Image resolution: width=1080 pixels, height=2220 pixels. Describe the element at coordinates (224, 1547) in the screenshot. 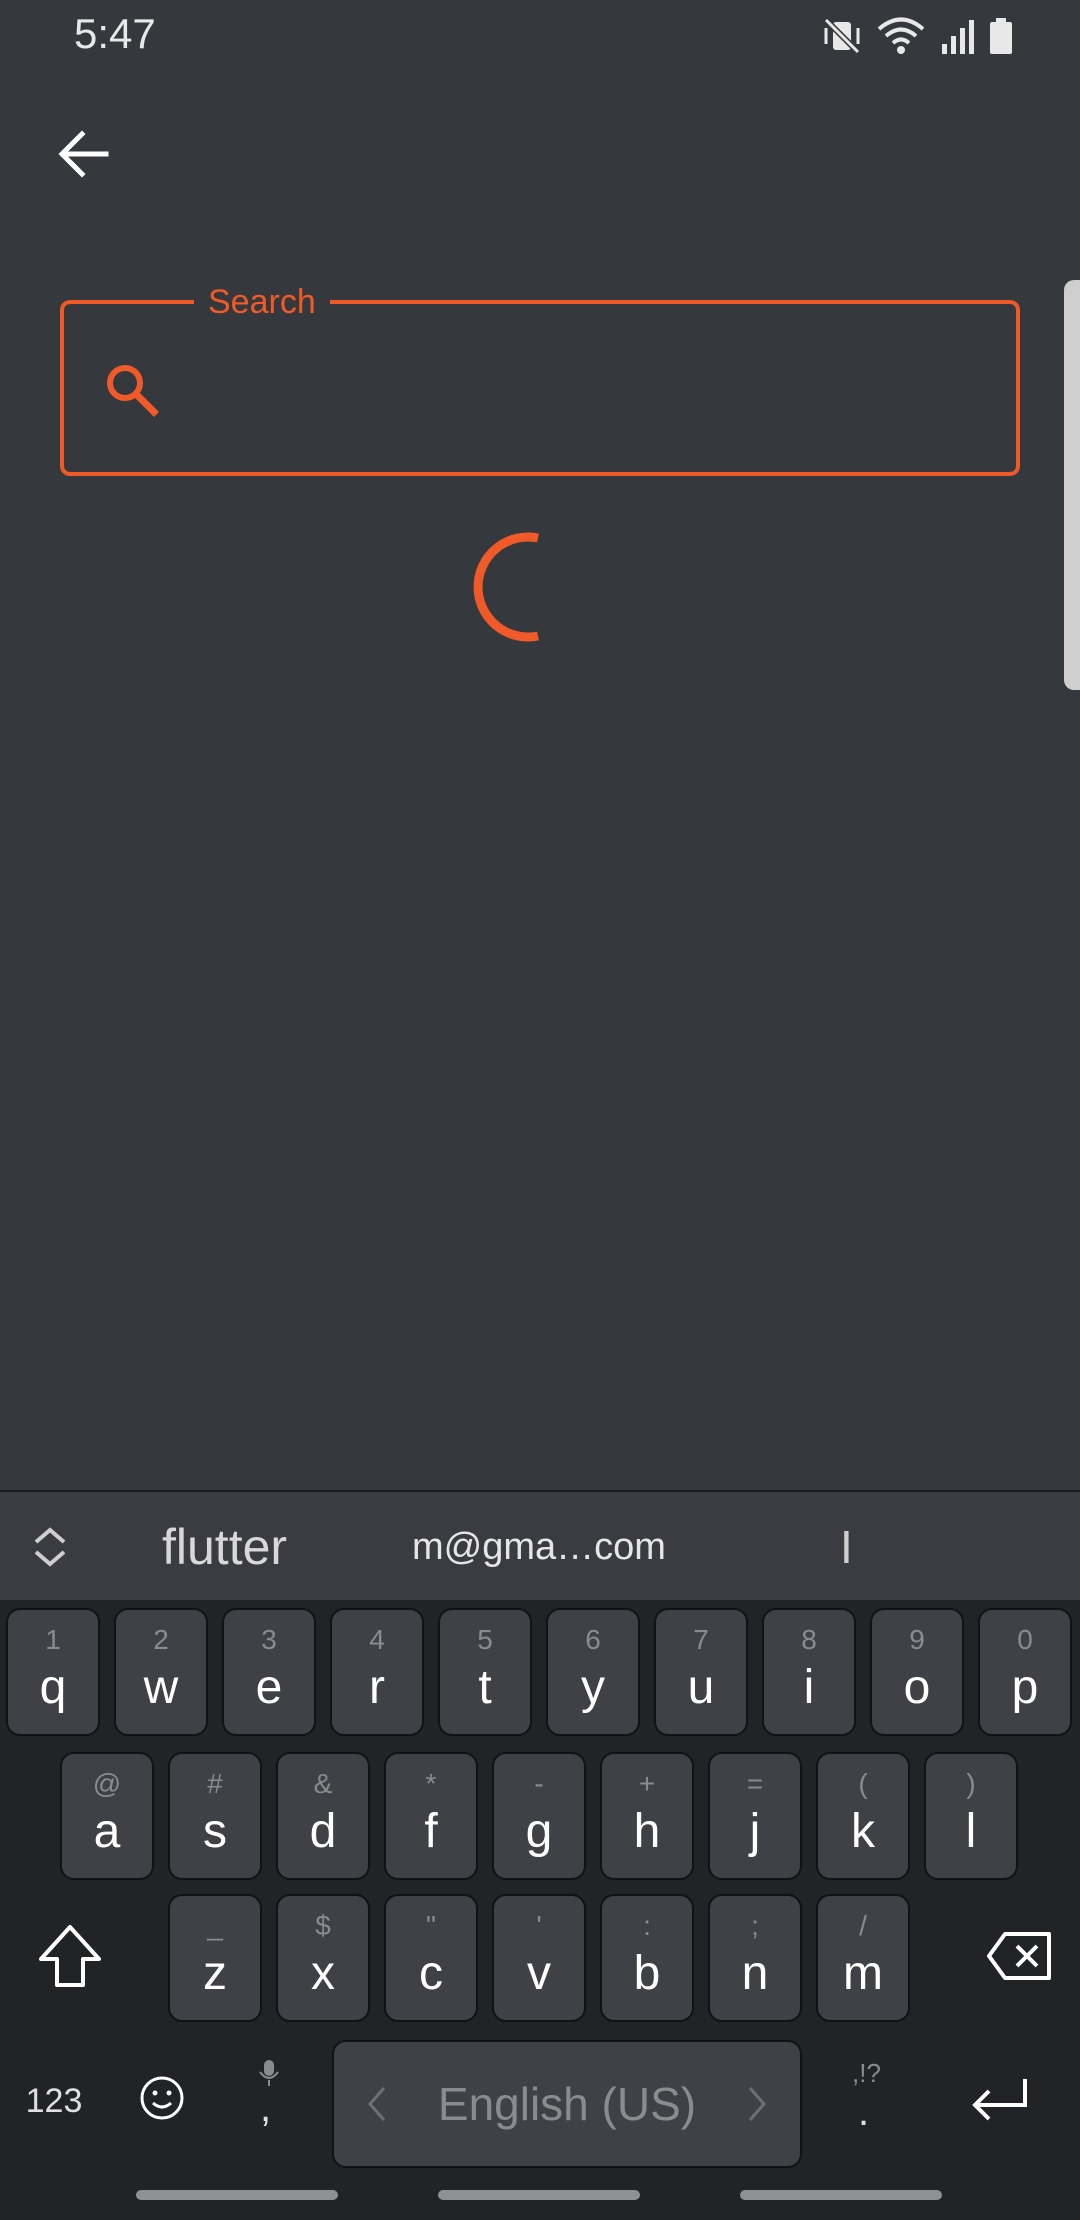

I see `suggestion-1: flutter` at that location.